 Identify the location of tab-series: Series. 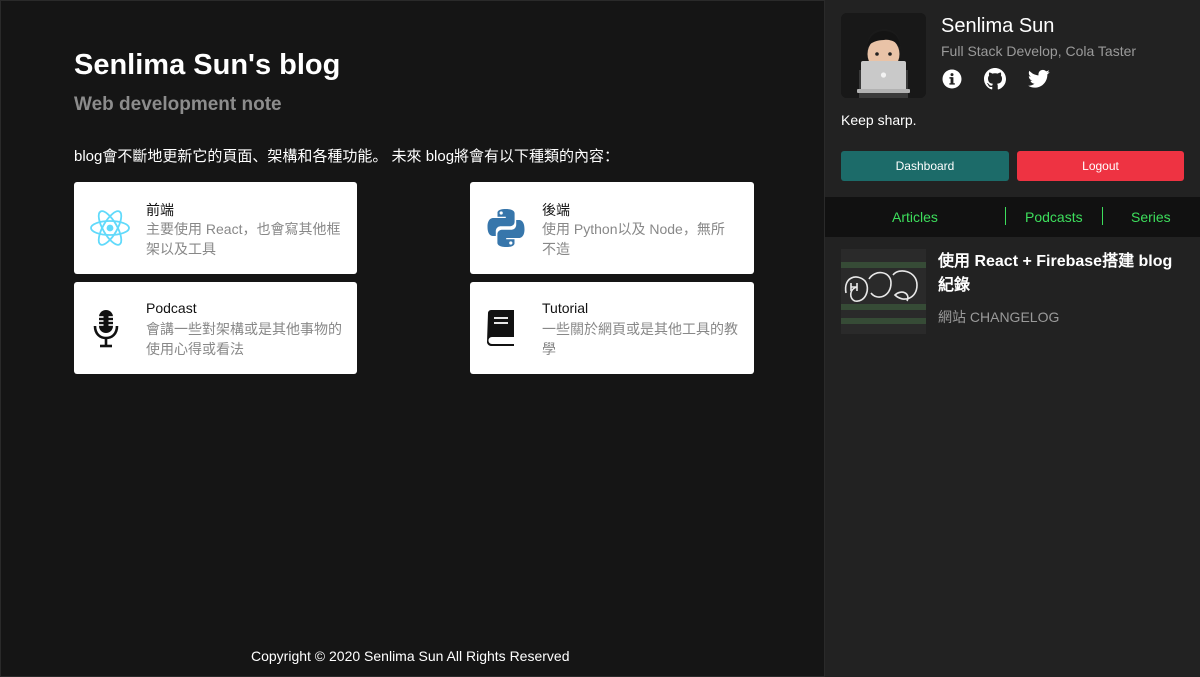
(1151, 217).